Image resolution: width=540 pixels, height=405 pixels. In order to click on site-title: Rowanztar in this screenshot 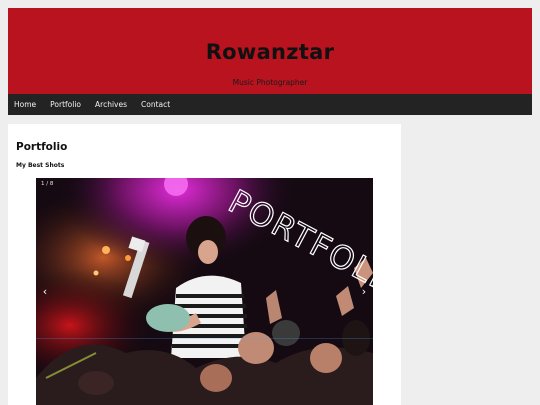, I will do `click(270, 52)`.